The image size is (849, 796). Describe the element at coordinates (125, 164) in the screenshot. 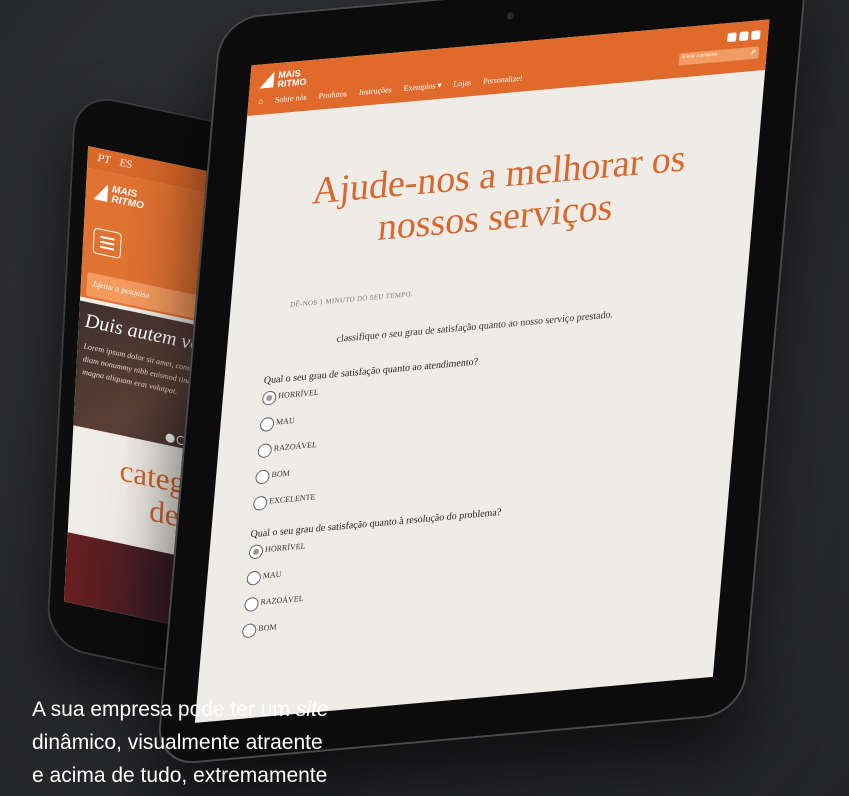

I see `lang-es-link: ES` at that location.